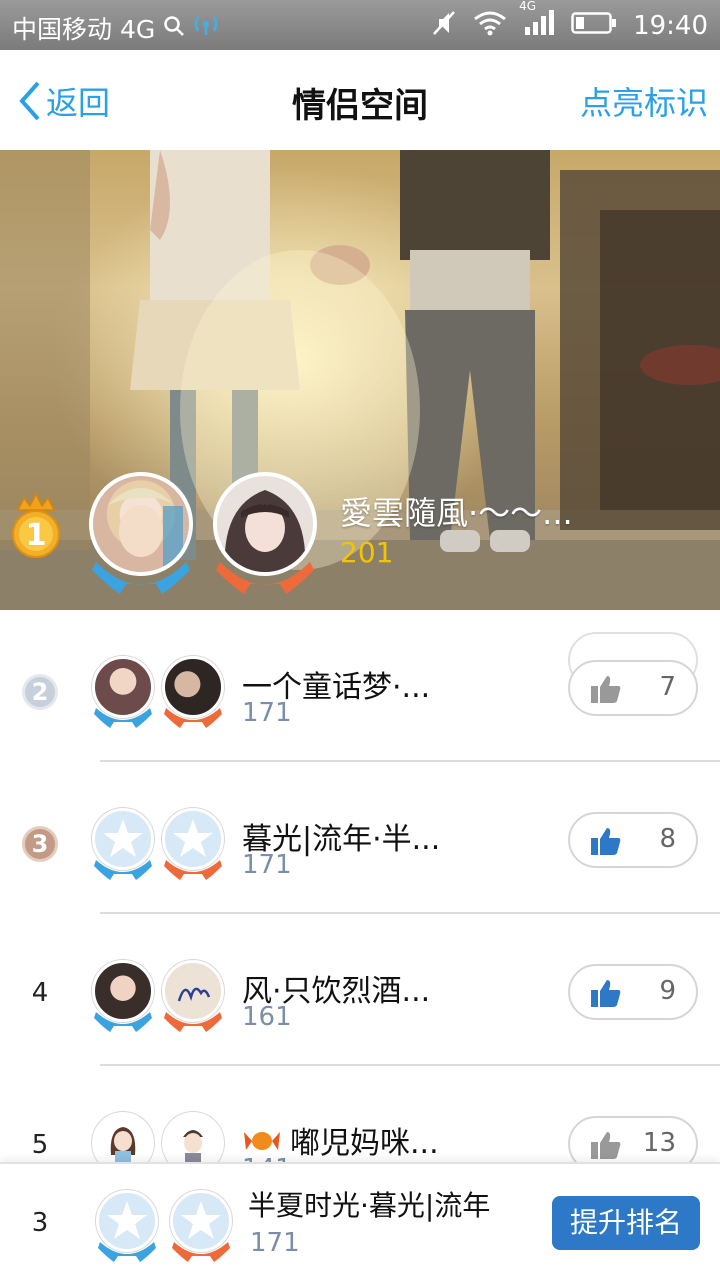 The width and height of the screenshot is (720, 1280). What do you see at coordinates (78, 103) in the screenshot?
I see `back-label: 返回` at bounding box center [78, 103].